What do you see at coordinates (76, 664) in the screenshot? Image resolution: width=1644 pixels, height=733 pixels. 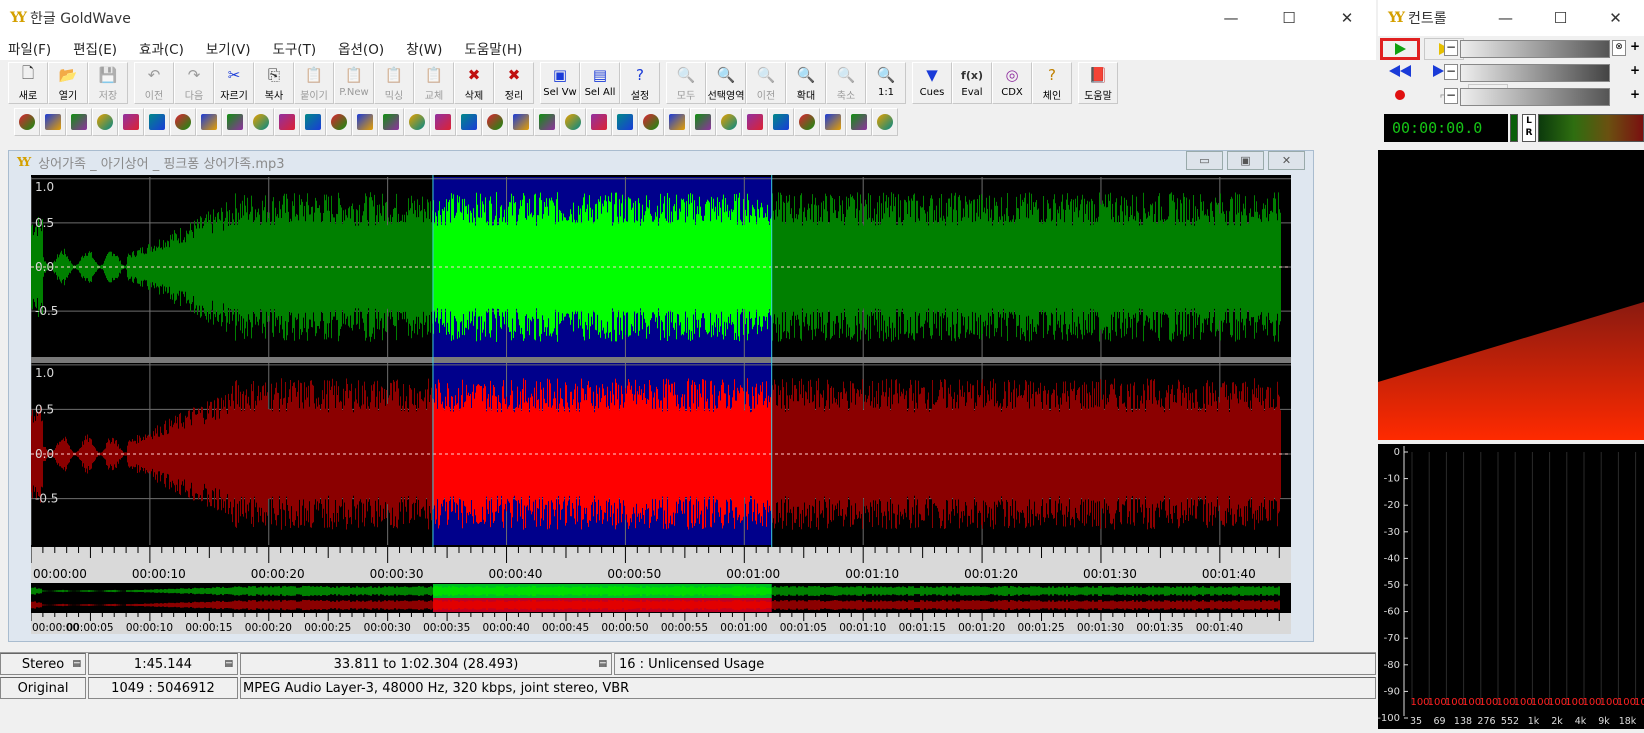 I see `channels-toggle-icon: ▤` at bounding box center [76, 664].